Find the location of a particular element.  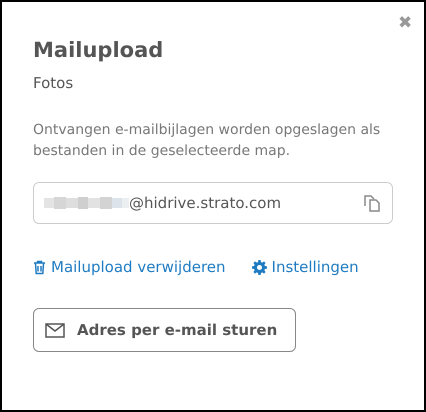

folder-name: Fotos is located at coordinates (53, 83).